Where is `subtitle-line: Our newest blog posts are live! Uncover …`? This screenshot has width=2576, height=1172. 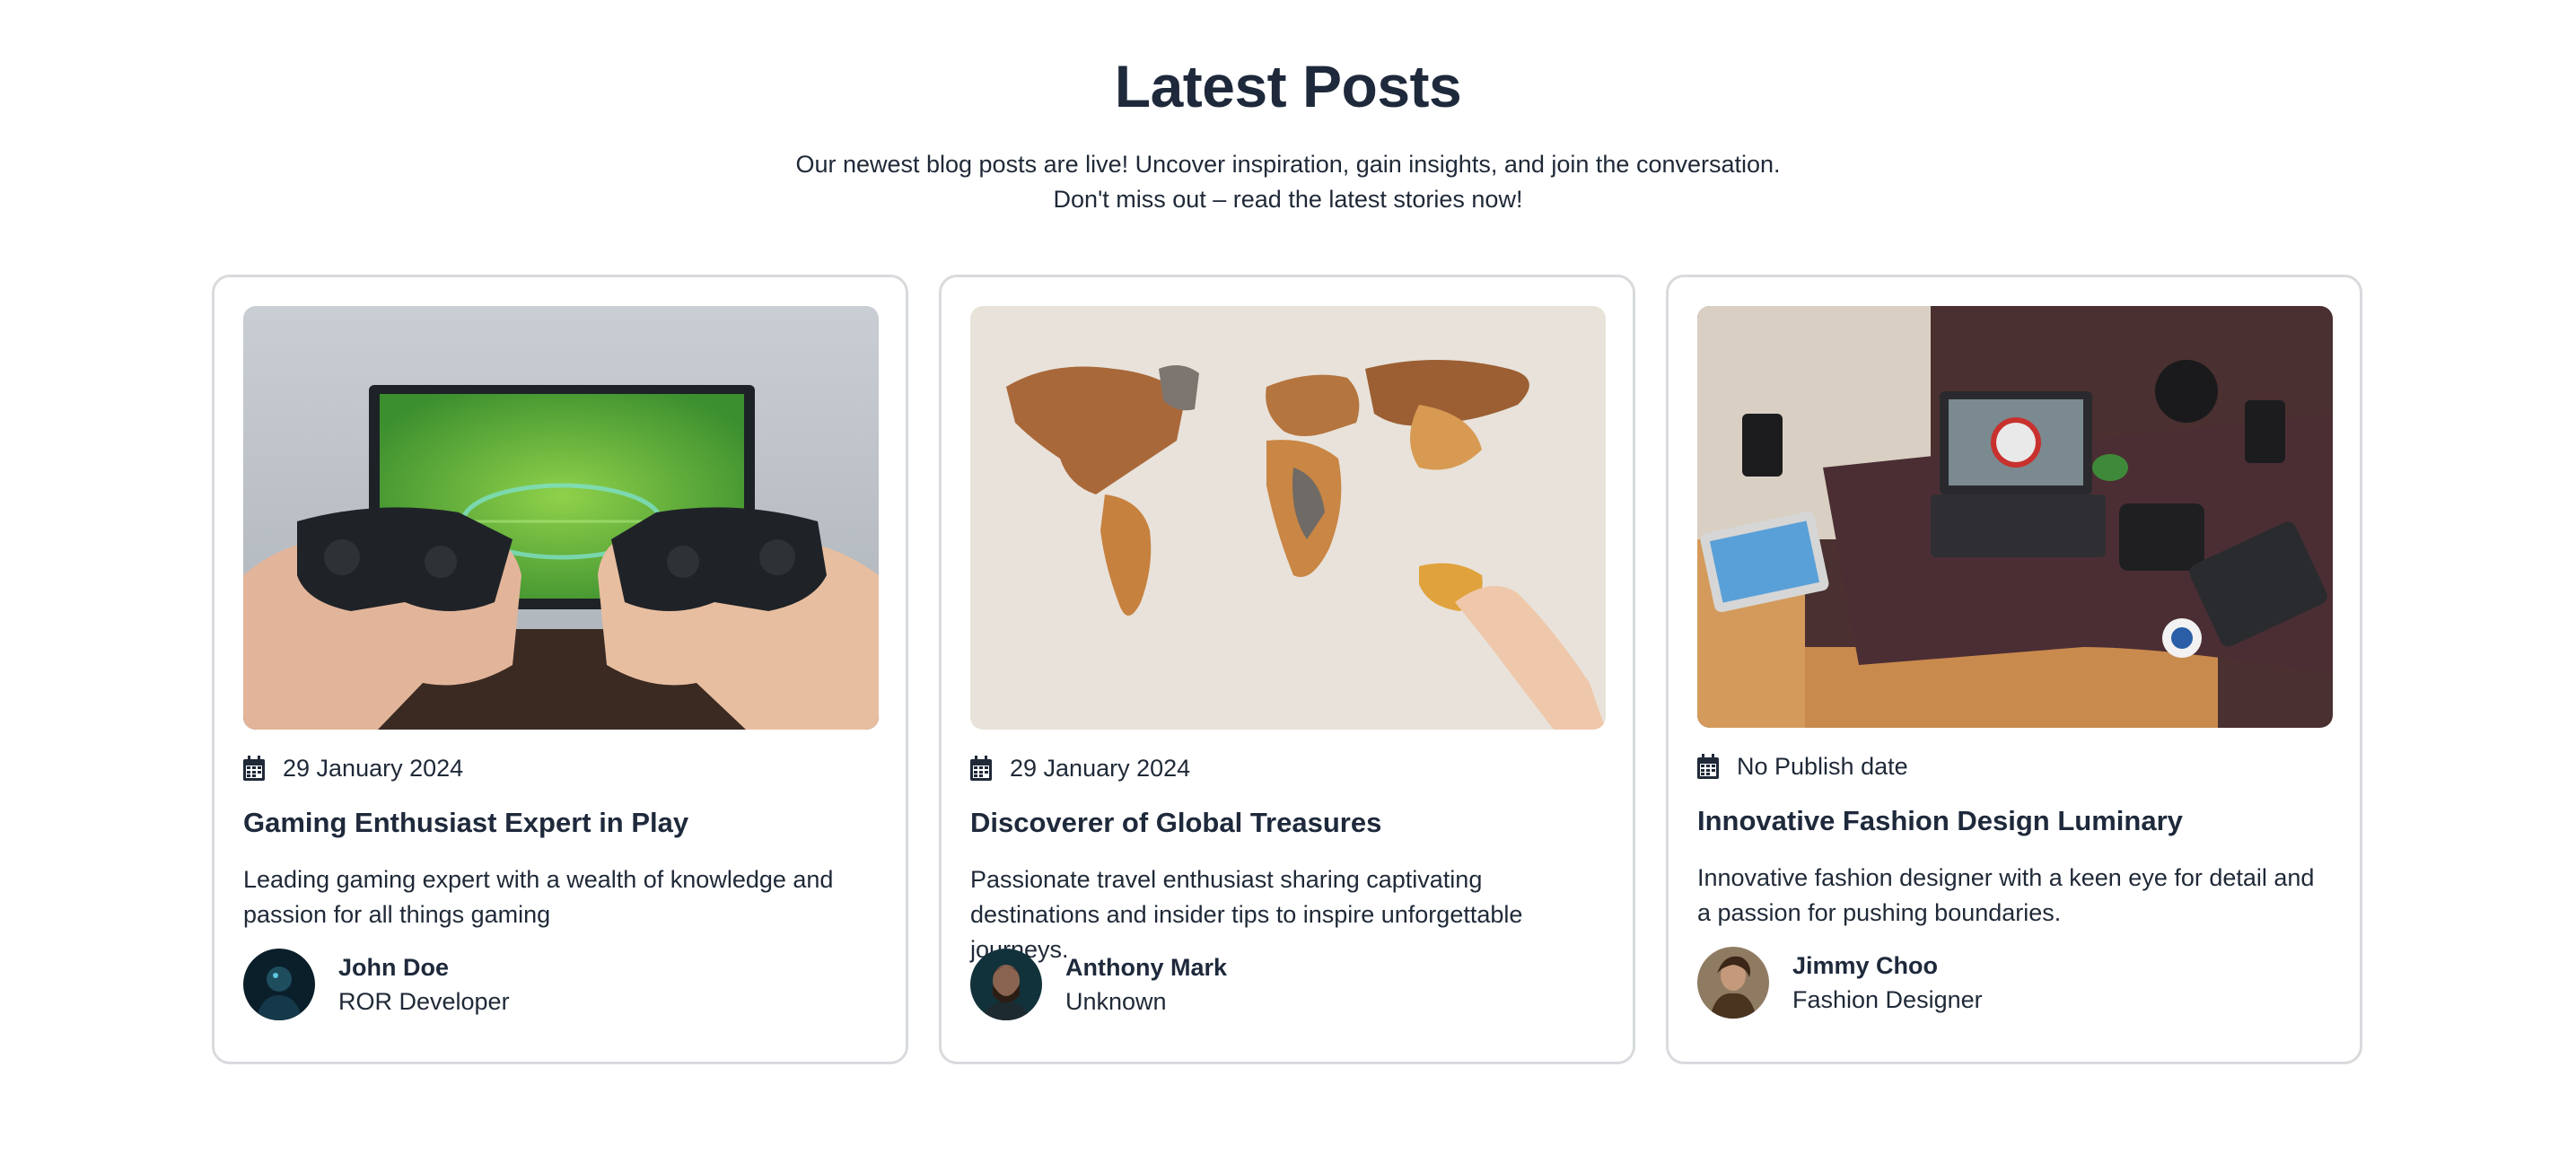 subtitle-line: Our newest blog posts are live! Uncover … is located at coordinates (1288, 165).